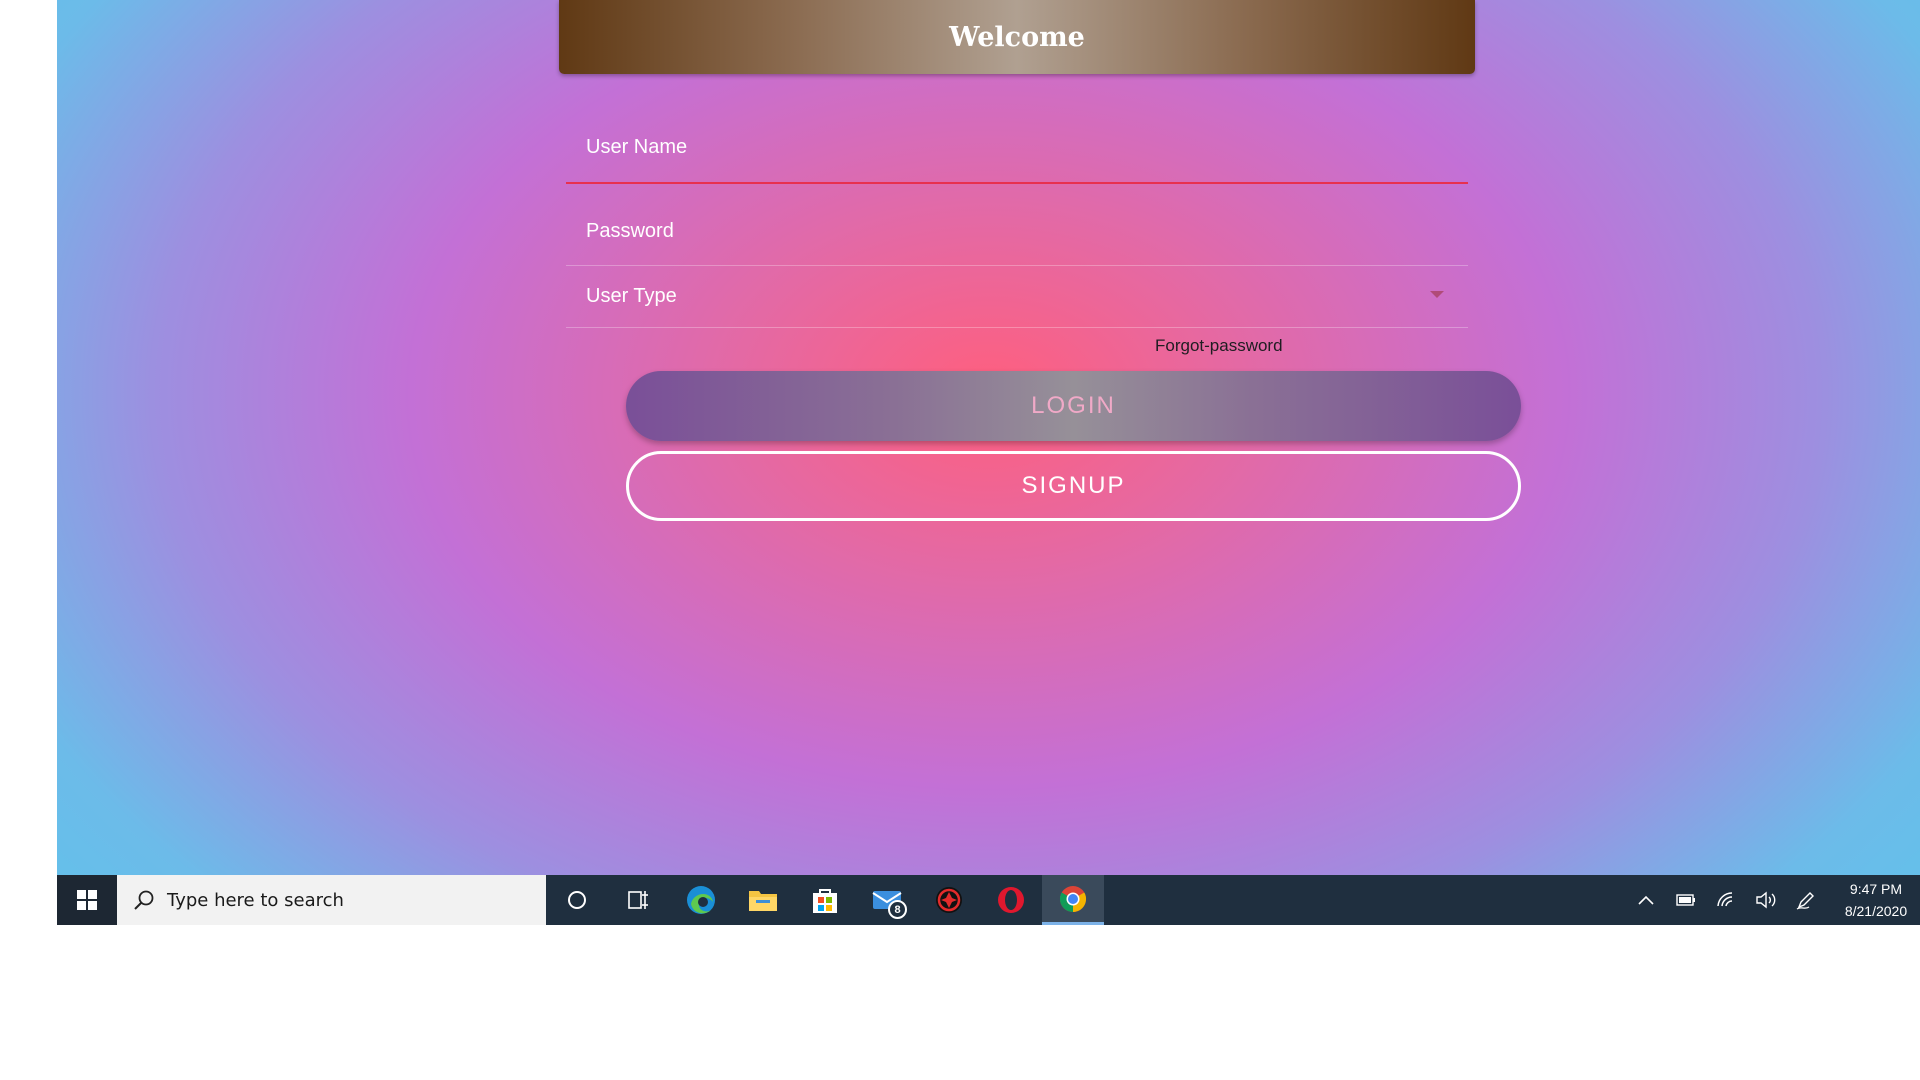 The image size is (1920, 1080). I want to click on store-icon, so click(825, 901).